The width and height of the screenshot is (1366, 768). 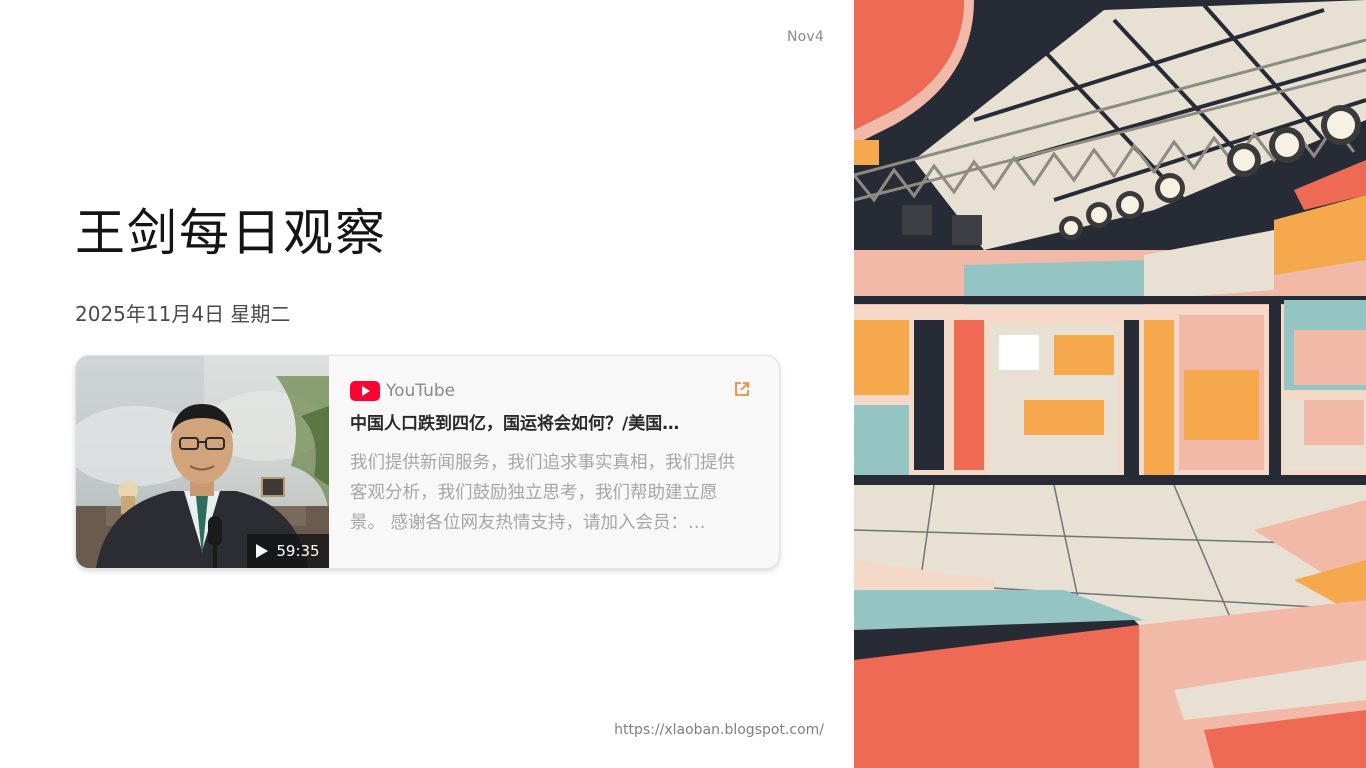 I want to click on site-url: https://xlaoban.blogspot.com/, so click(x=719, y=730).